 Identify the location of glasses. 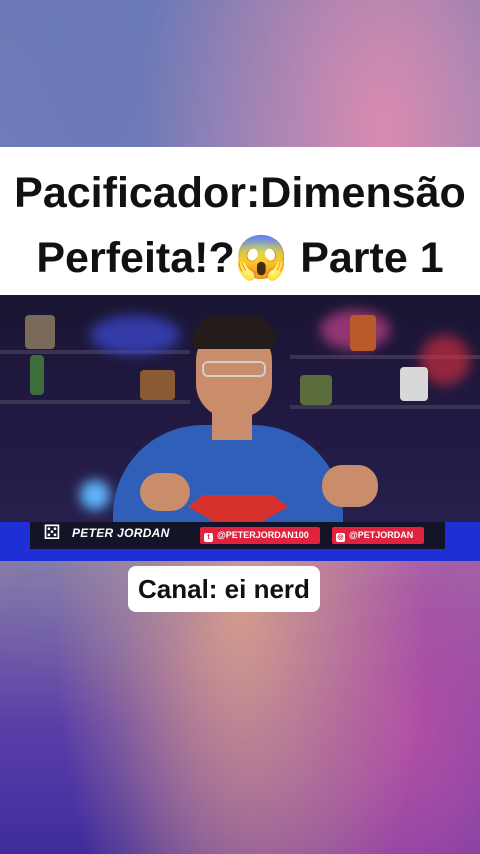
(234, 369).